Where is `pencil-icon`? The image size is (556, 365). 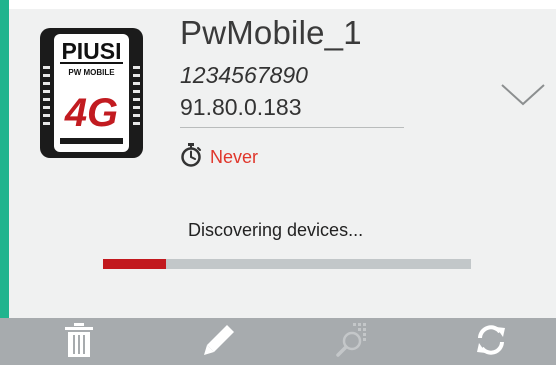
pencil-icon is located at coordinates (219, 342).